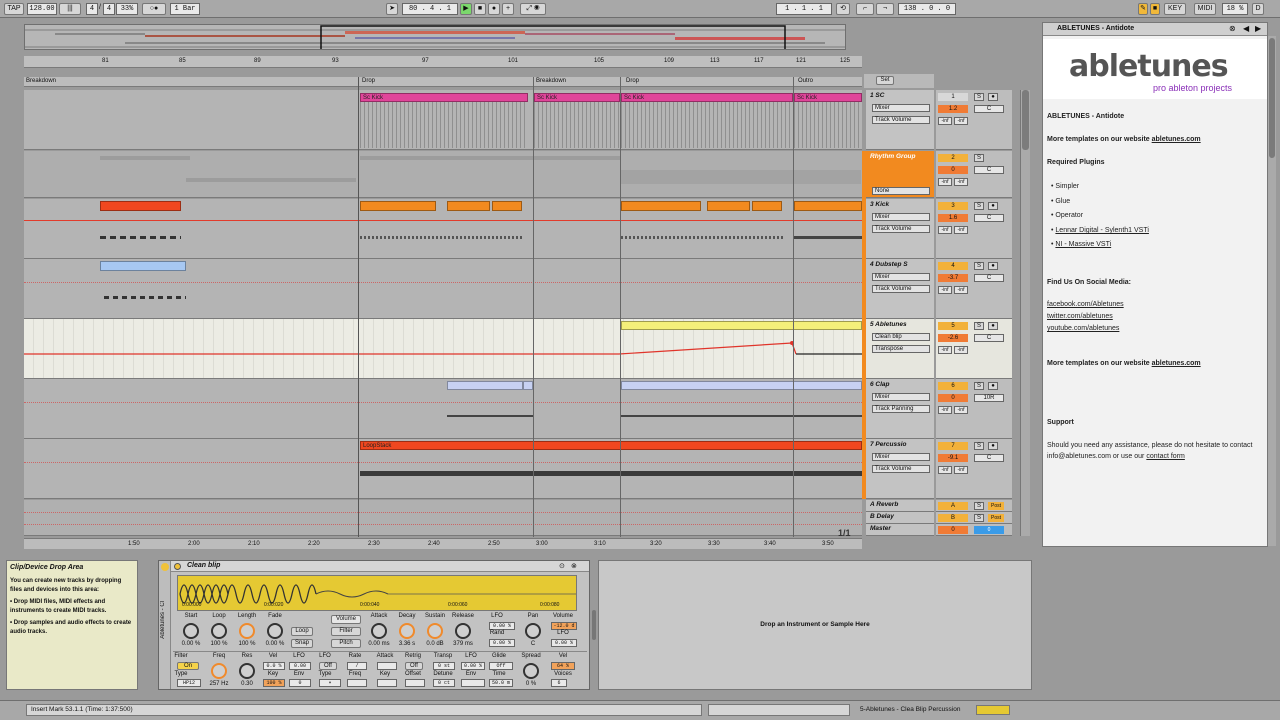 Image resolution: width=1280 pixels, height=720 pixels. What do you see at coordinates (1155, 9) in the screenshot?
I see `key-map-switch: ■` at bounding box center [1155, 9].